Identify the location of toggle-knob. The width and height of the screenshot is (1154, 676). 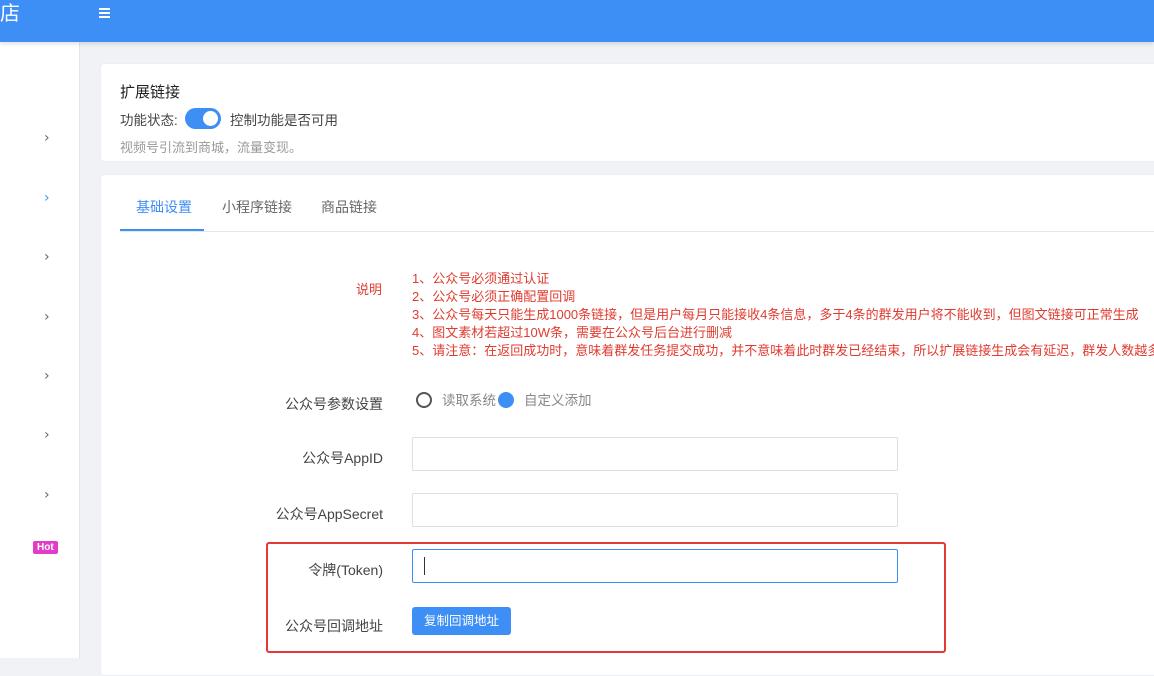
(210, 118).